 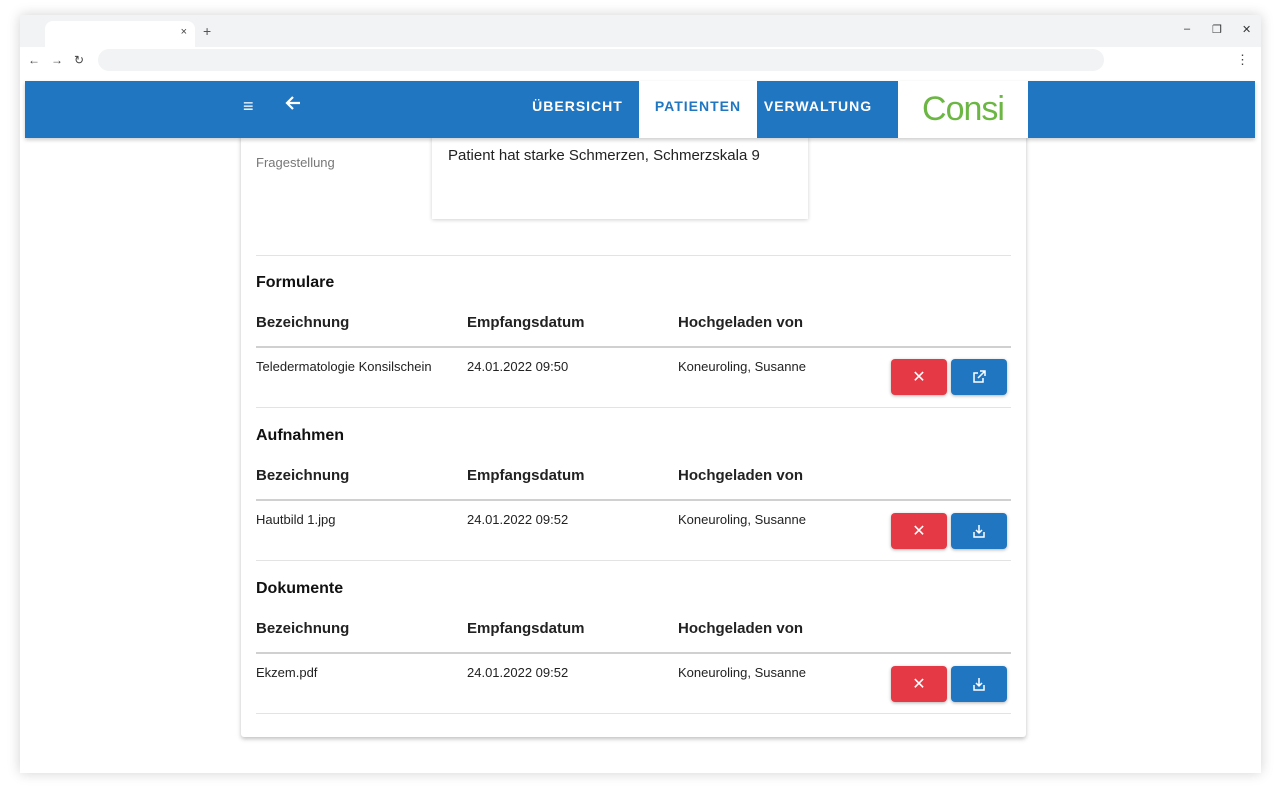 I want to click on tab-uebersicht: ÜBERSICHT, so click(x=577, y=109).